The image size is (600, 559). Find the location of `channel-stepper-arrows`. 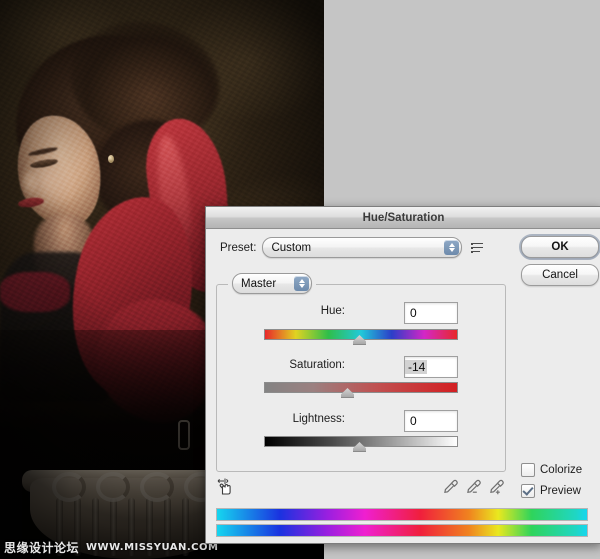

channel-stepper-arrows is located at coordinates (301, 283).